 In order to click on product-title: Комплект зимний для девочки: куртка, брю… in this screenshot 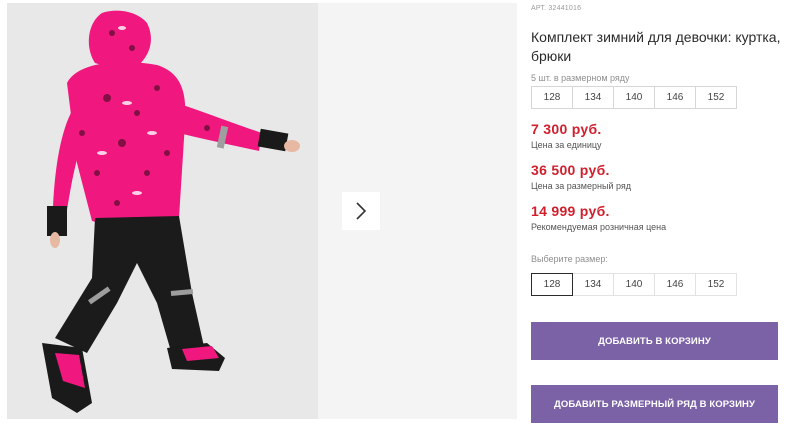, I will do `click(656, 46)`.